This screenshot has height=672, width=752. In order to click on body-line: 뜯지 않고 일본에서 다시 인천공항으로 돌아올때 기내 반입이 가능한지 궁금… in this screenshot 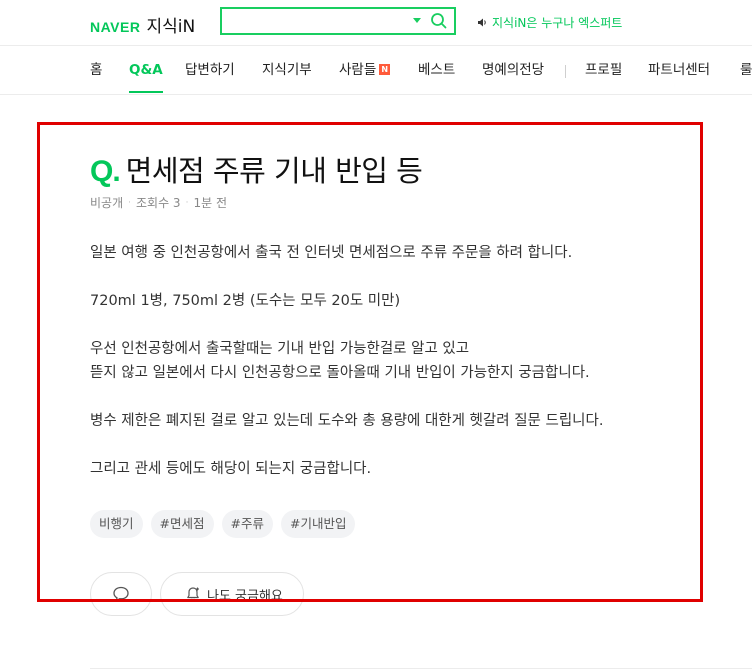, I will do `click(340, 373)`.